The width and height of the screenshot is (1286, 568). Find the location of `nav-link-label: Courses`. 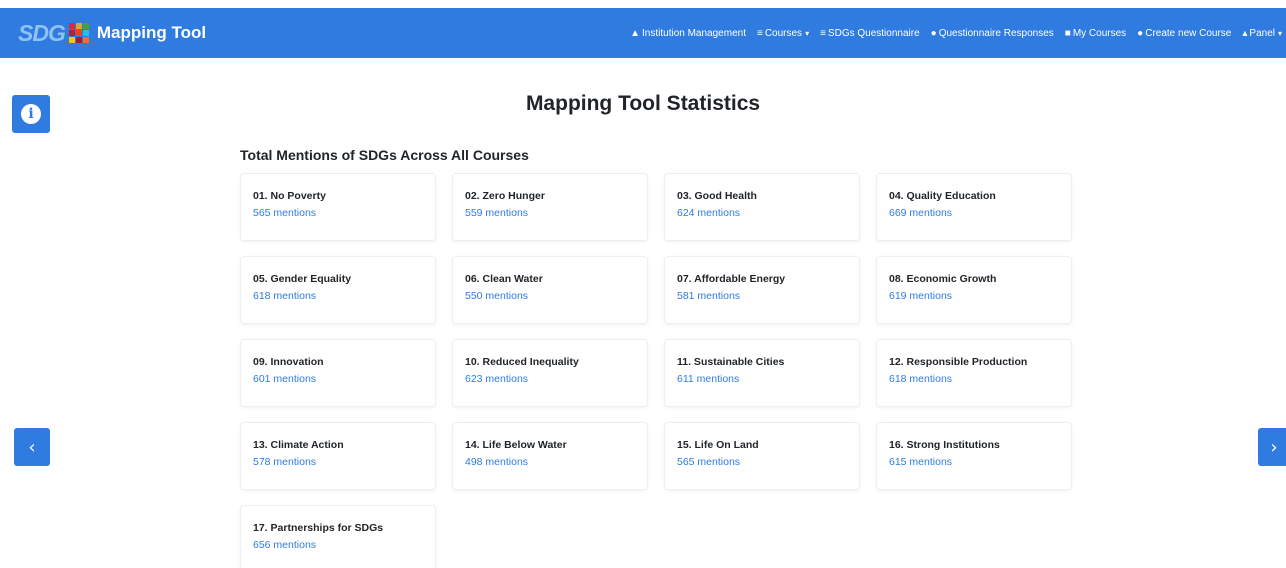

nav-link-label: Courses is located at coordinates (783, 33).